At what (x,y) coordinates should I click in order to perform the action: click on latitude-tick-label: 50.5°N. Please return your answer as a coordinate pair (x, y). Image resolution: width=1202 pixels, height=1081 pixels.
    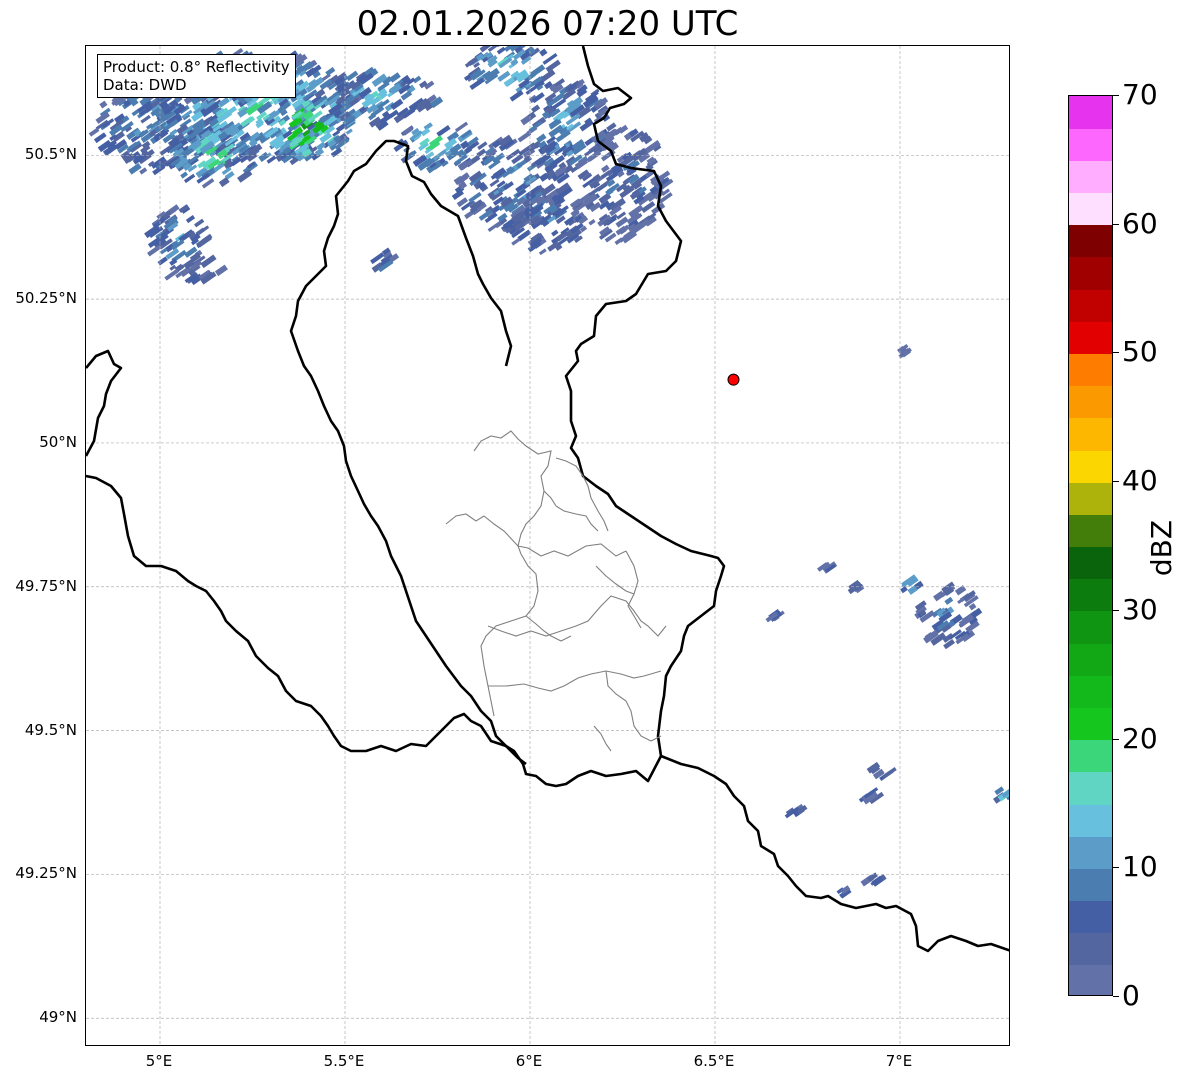
    Looking at the image, I should click on (50, 154).